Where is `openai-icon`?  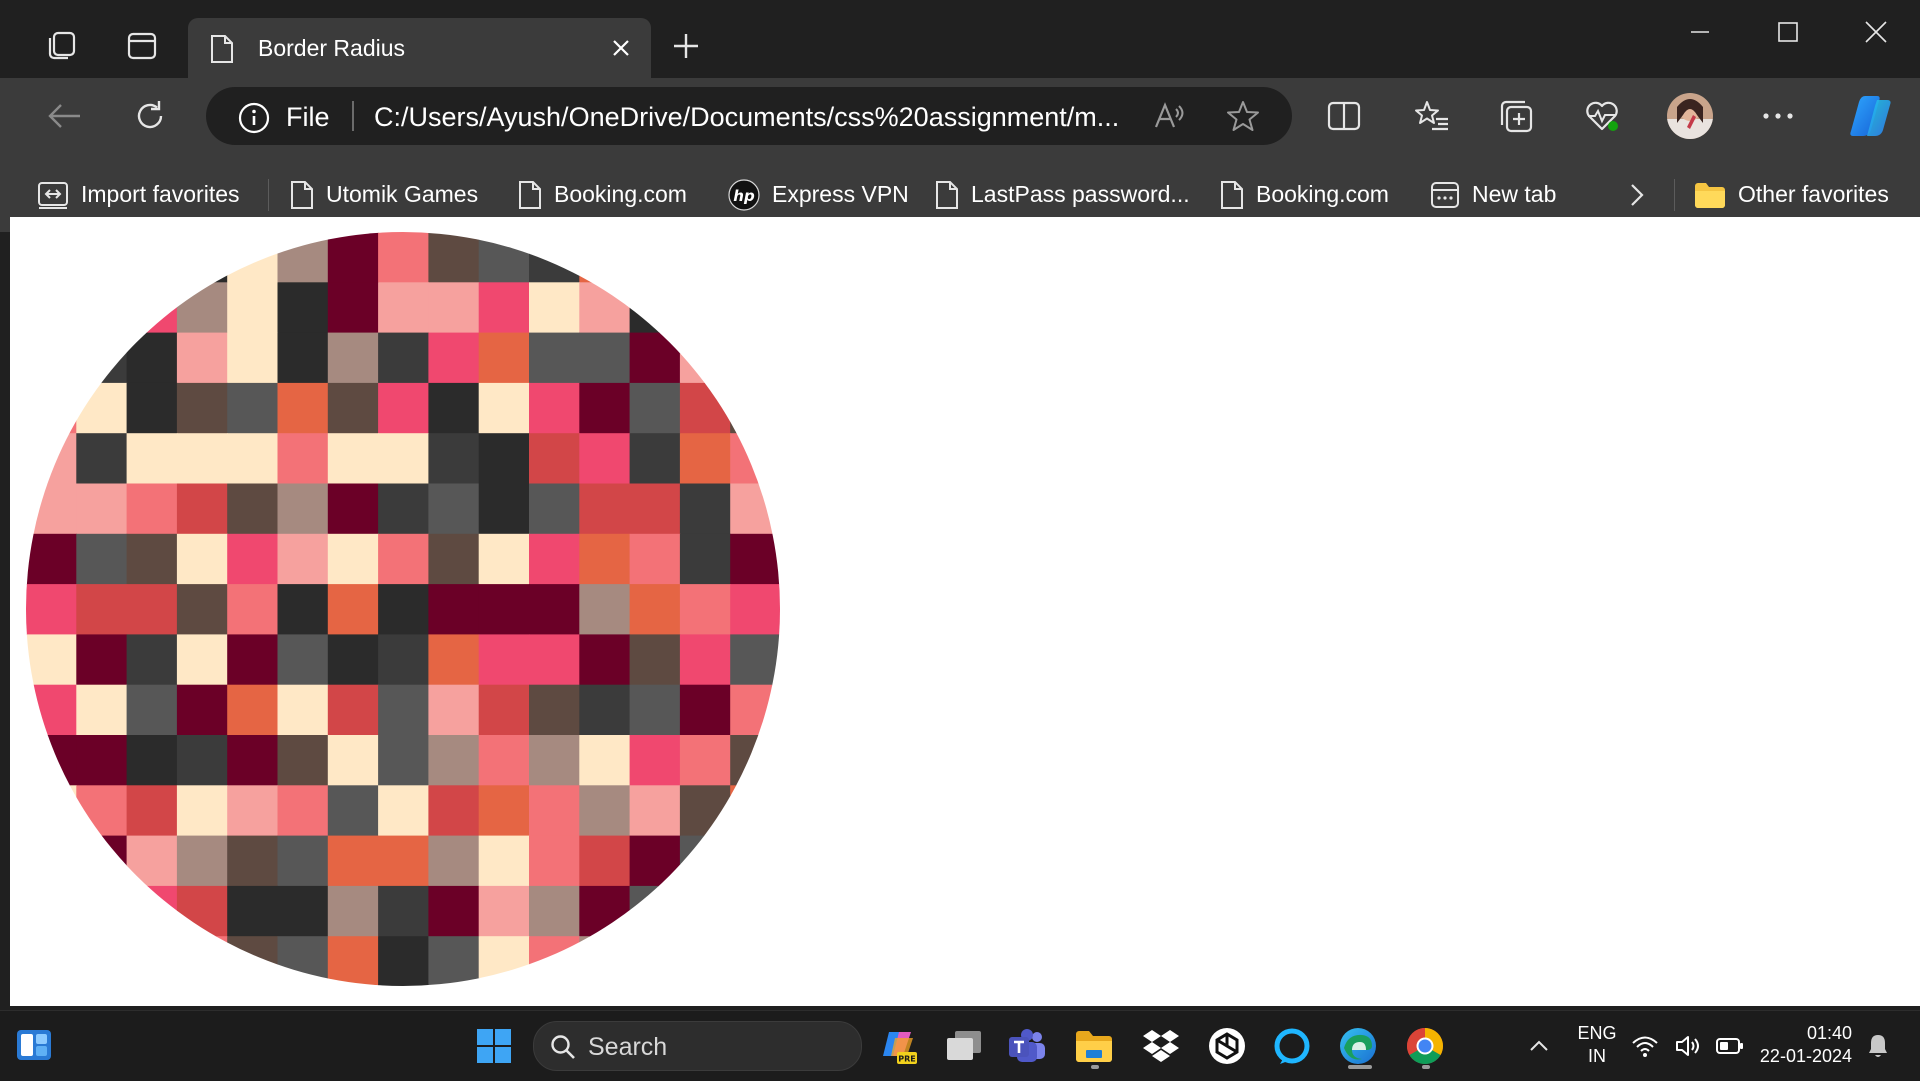
openai-icon is located at coordinates (1227, 1046).